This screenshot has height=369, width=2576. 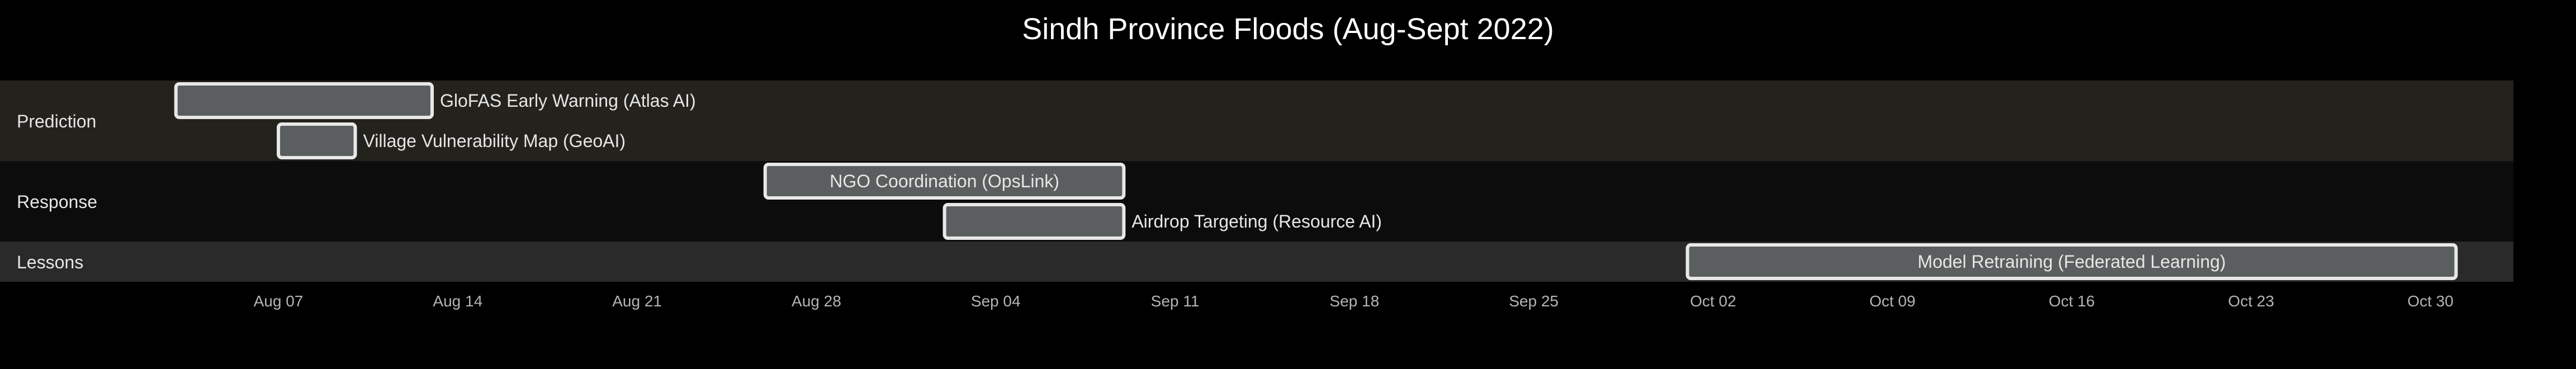 What do you see at coordinates (1354, 301) in the screenshot?
I see `x-tick-label: Sep 18` at bounding box center [1354, 301].